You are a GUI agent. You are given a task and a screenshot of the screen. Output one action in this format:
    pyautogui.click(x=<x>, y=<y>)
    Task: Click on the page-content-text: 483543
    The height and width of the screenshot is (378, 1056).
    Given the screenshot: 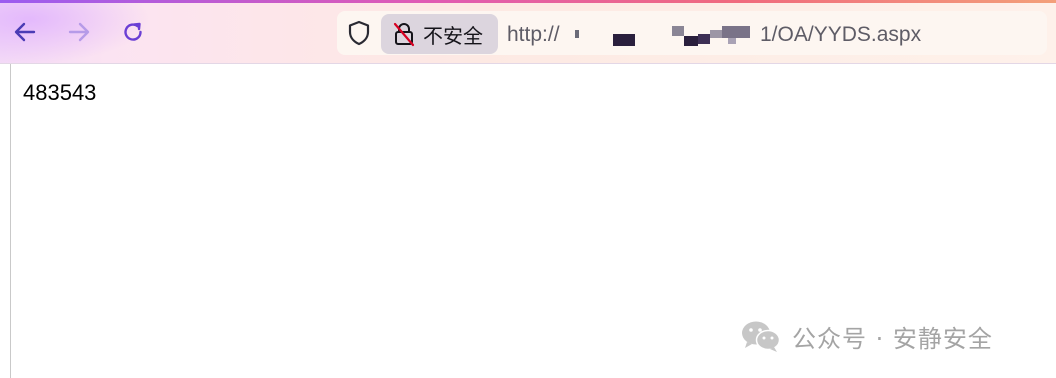 What is the action you would take?
    pyautogui.click(x=60, y=92)
    